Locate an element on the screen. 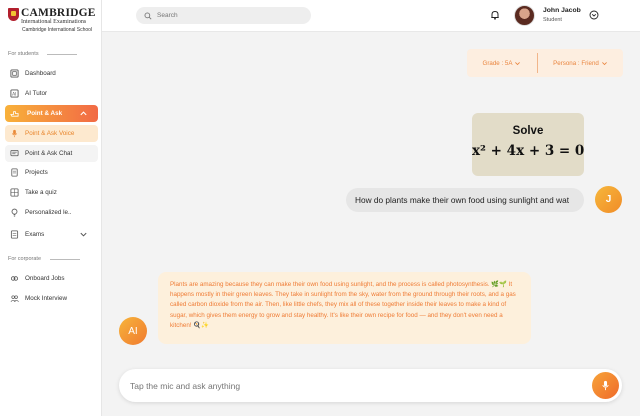 Image resolution: width=640 pixels, height=416 pixels. problem-image-card: Solve x² + 4x + 3 = 0 is located at coordinates (528, 144).